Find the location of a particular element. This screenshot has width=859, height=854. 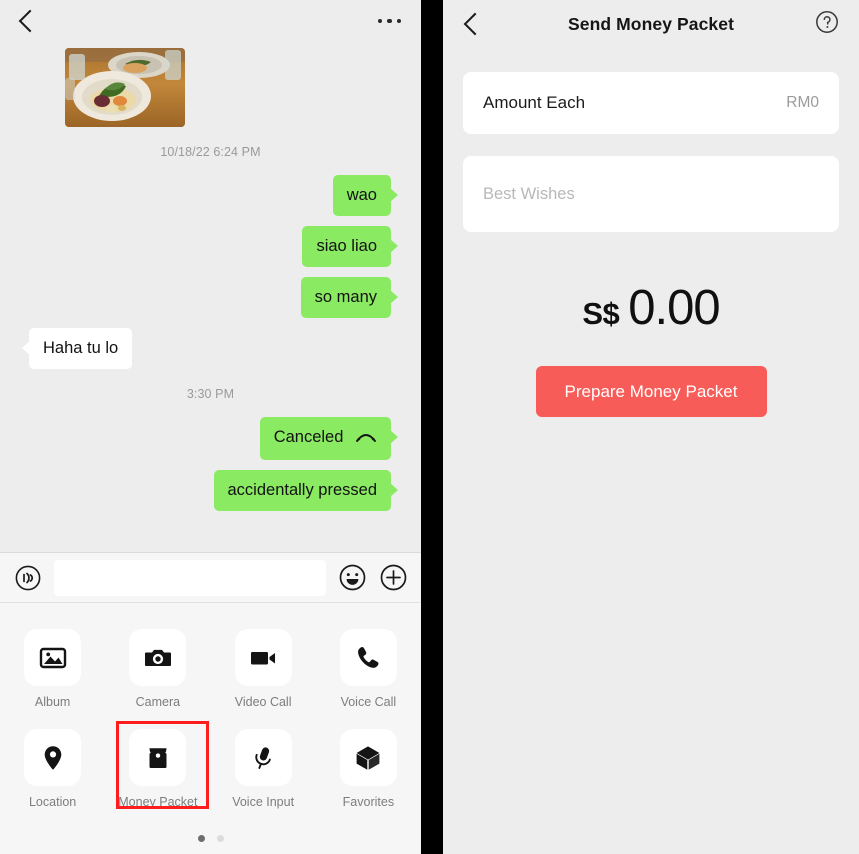

attachment-video-call: Video Call is located at coordinates (263, 667).